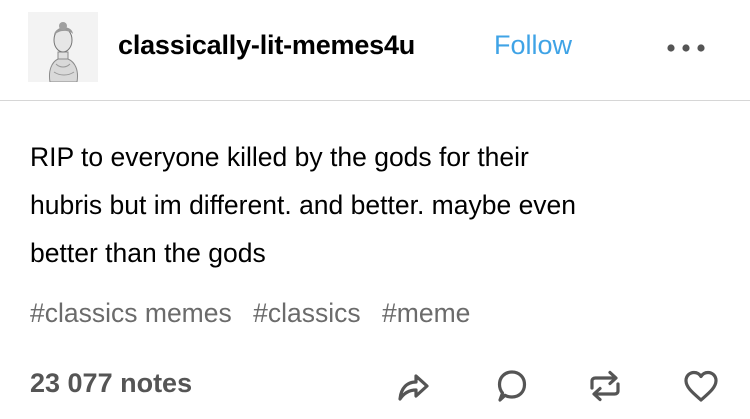 The height and width of the screenshot is (419, 750). What do you see at coordinates (111, 383) in the screenshot?
I see `notes-count: 23 077 notes` at bounding box center [111, 383].